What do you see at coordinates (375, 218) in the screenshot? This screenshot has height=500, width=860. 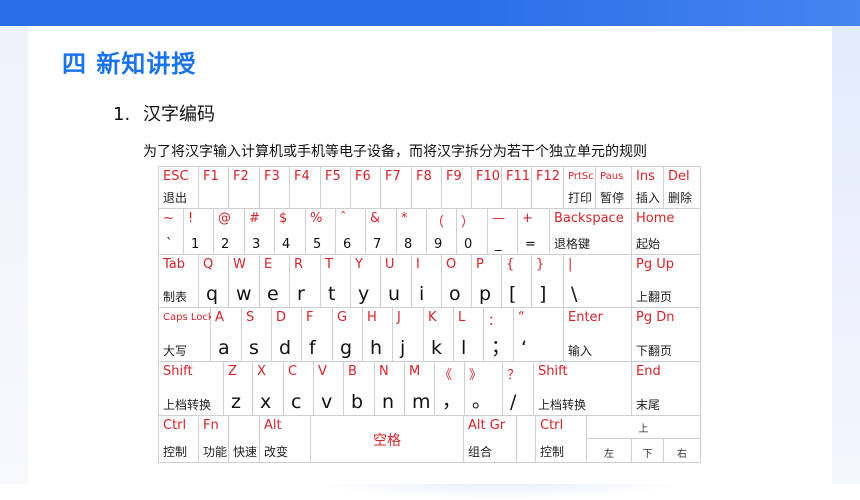 I see `key-top-label: &` at bounding box center [375, 218].